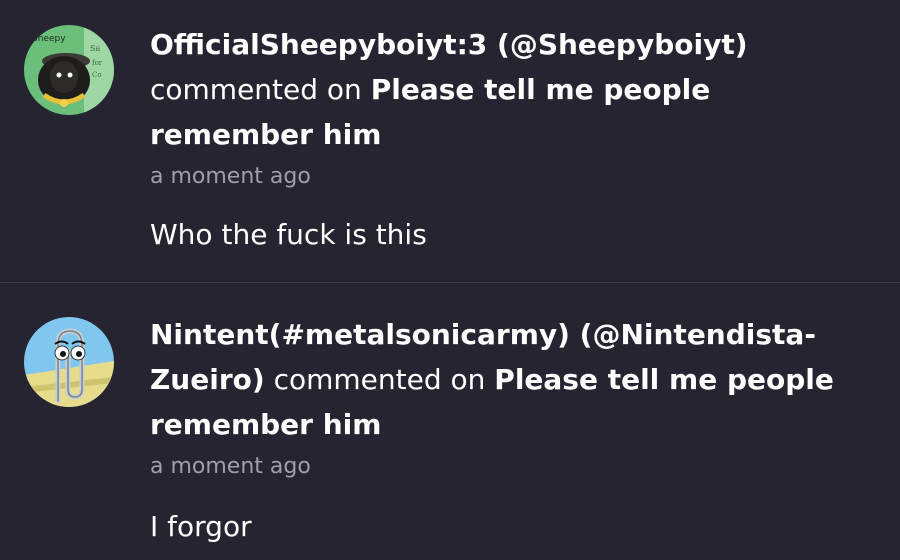 The width and height of the screenshot is (900, 560). What do you see at coordinates (288, 234) in the screenshot?
I see `comment-text: Who the fuck is this` at bounding box center [288, 234].